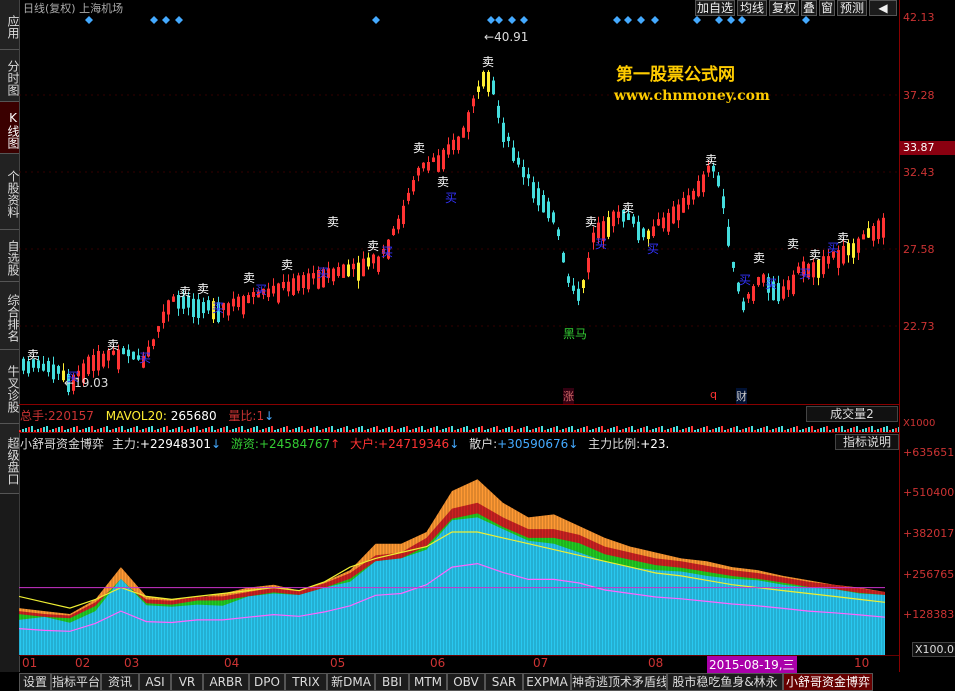 Image resolution: width=955 pixels, height=691 pixels. What do you see at coordinates (852, 414) in the screenshot?
I see `indicator-dropdown: 成交量2` at bounding box center [852, 414].